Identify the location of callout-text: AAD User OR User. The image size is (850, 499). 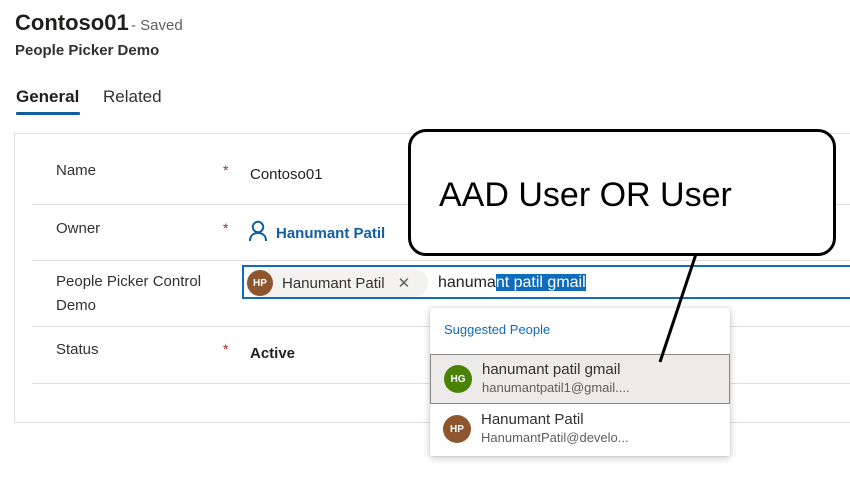
(585, 195).